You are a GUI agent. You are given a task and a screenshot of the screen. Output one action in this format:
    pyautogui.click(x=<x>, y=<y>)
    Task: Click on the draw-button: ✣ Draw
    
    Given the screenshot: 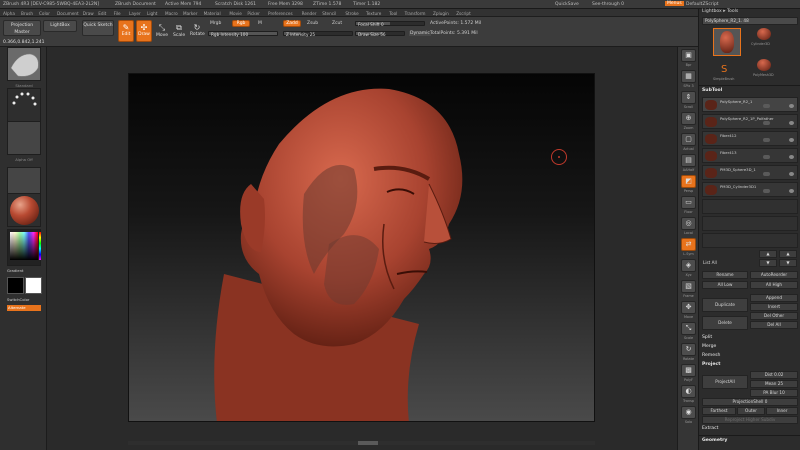 What is the action you would take?
    pyautogui.click(x=144, y=31)
    